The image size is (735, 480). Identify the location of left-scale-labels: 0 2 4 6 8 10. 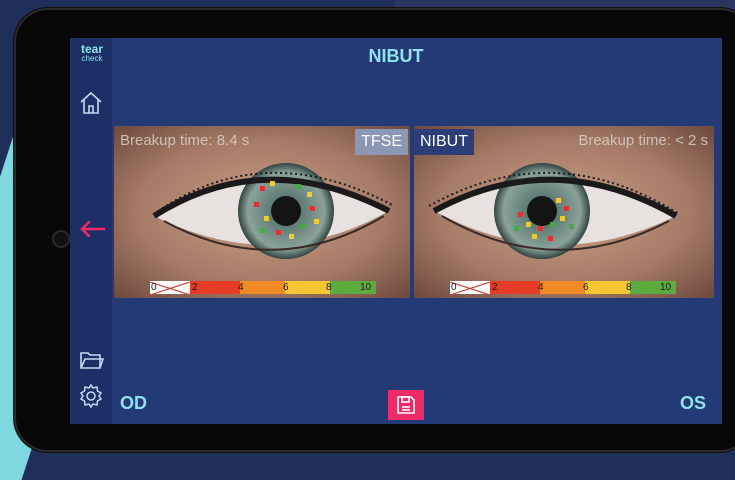
(263, 288).